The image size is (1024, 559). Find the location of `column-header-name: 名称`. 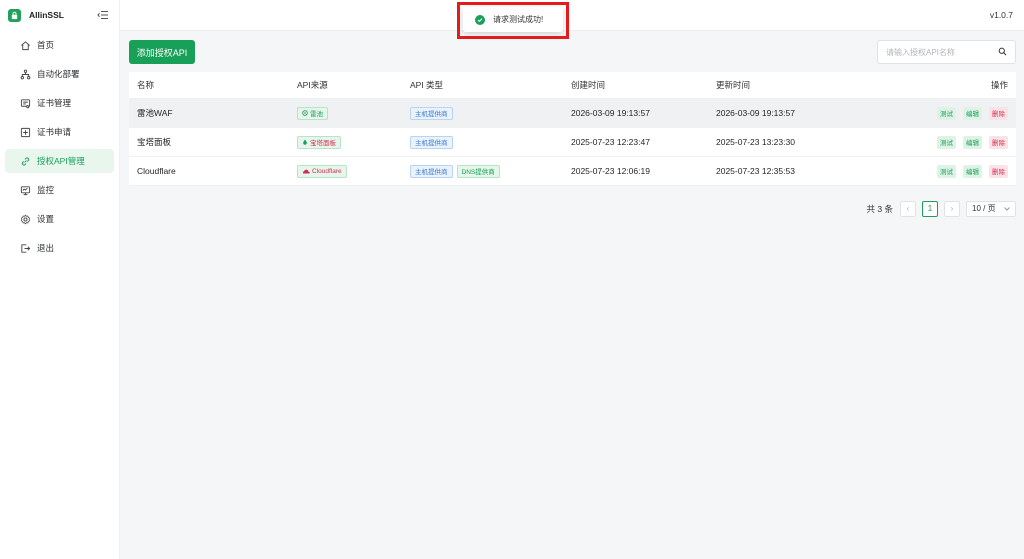

column-header-name: 名称 is located at coordinates (146, 85).